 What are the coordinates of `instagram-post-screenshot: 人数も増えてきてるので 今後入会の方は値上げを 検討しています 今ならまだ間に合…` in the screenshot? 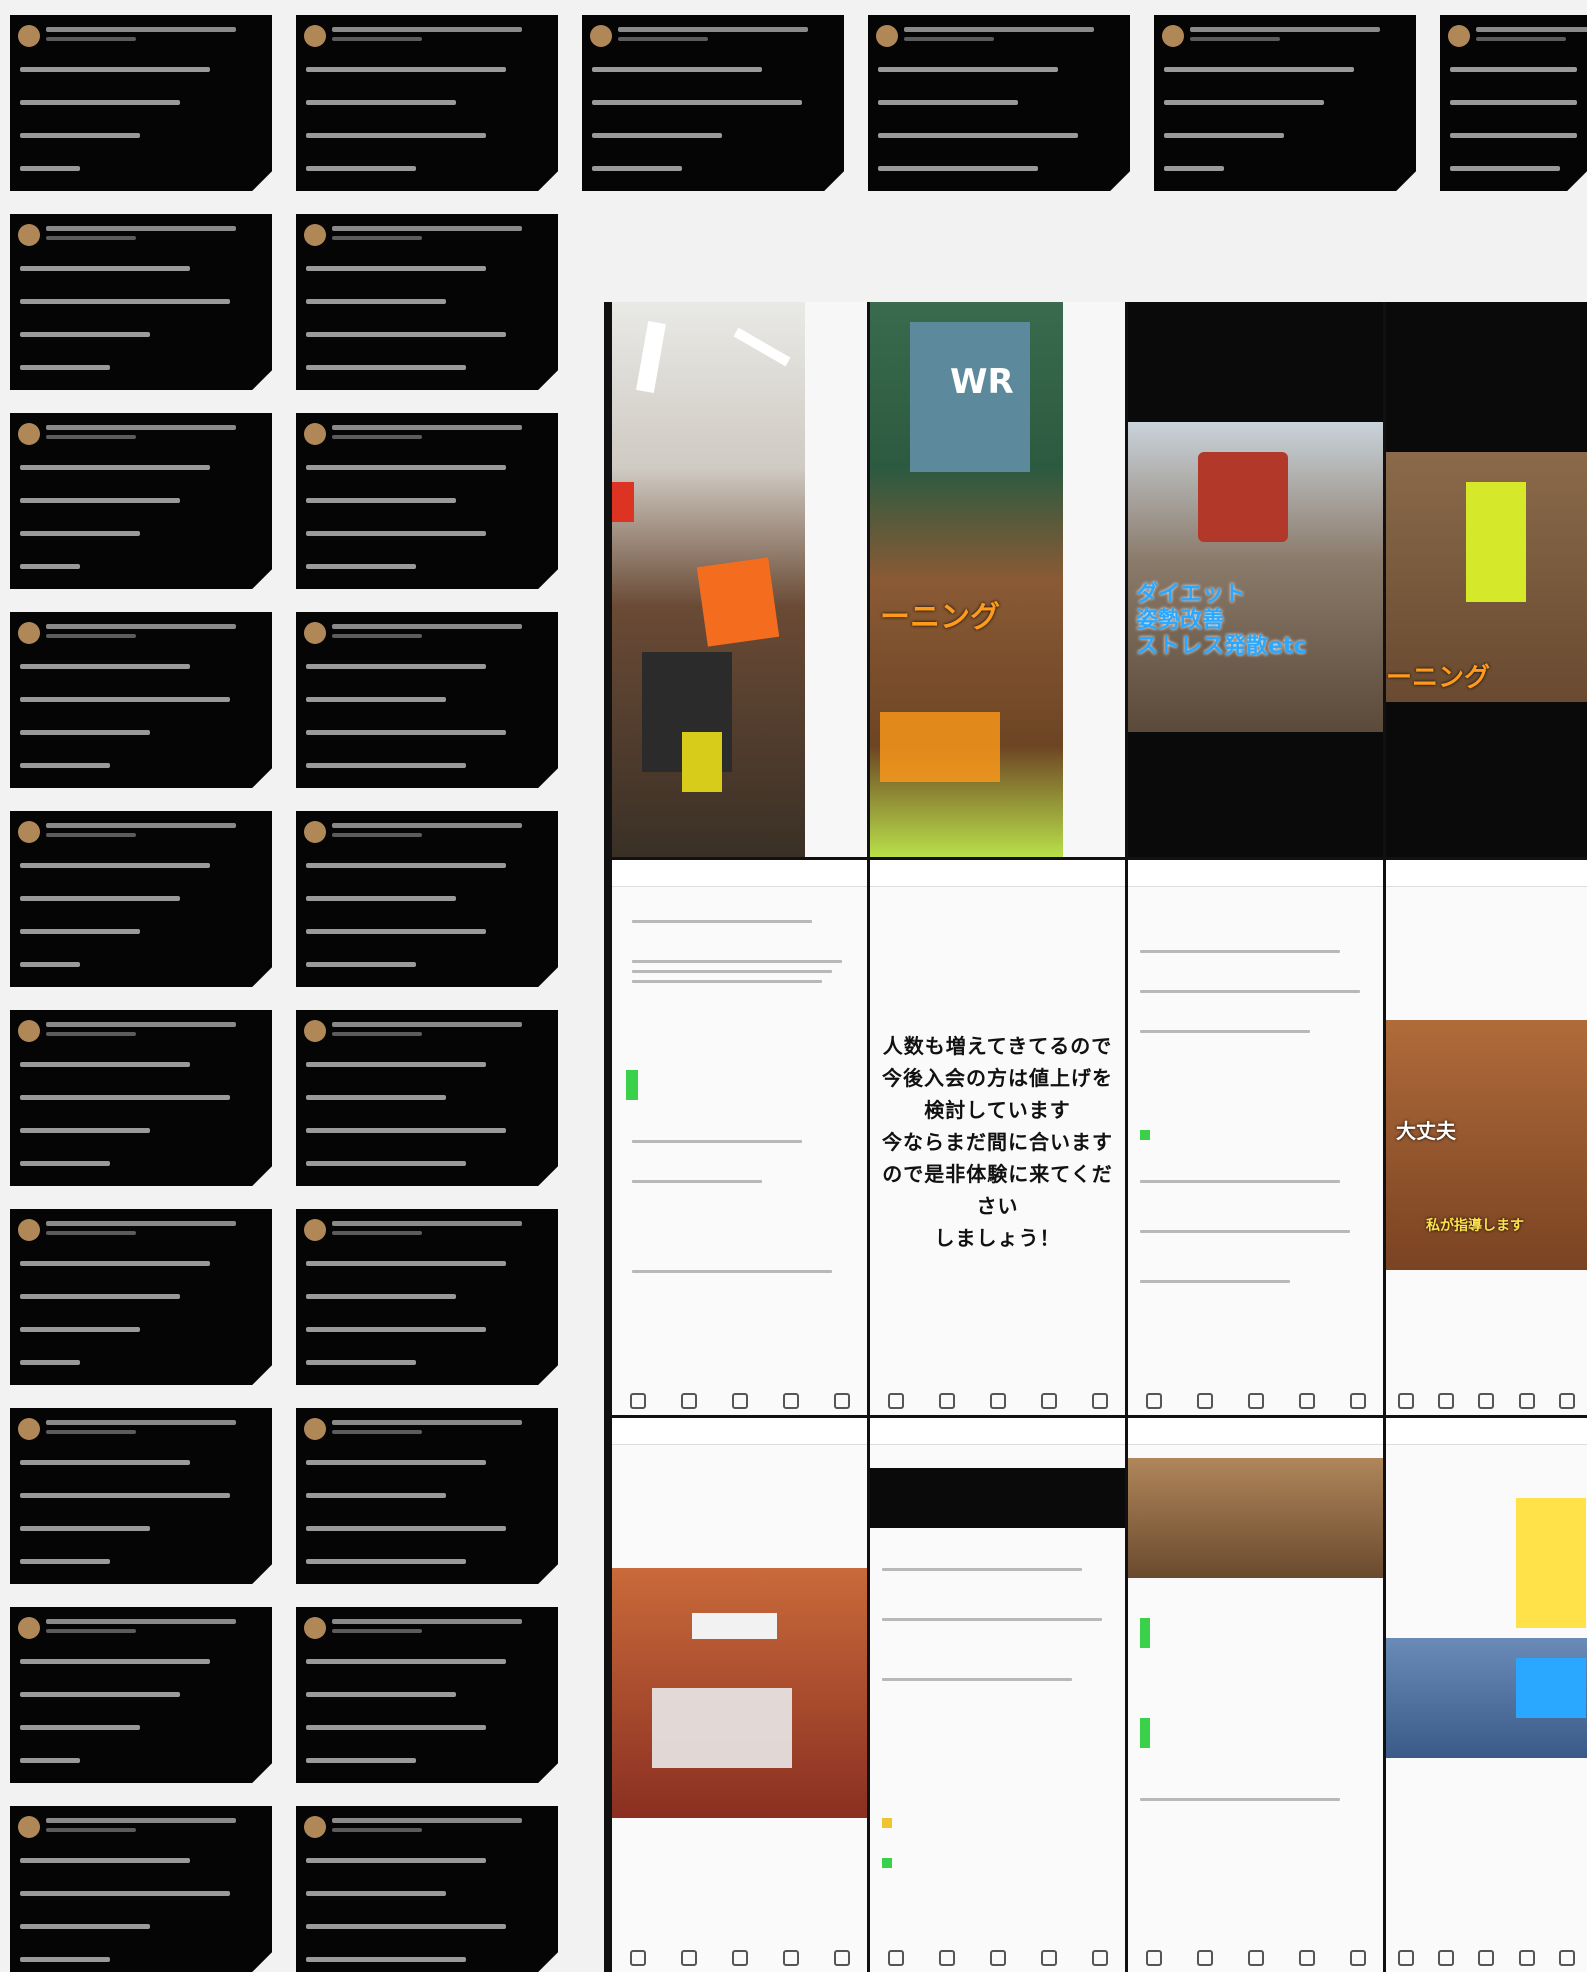 It's located at (997, 1137).